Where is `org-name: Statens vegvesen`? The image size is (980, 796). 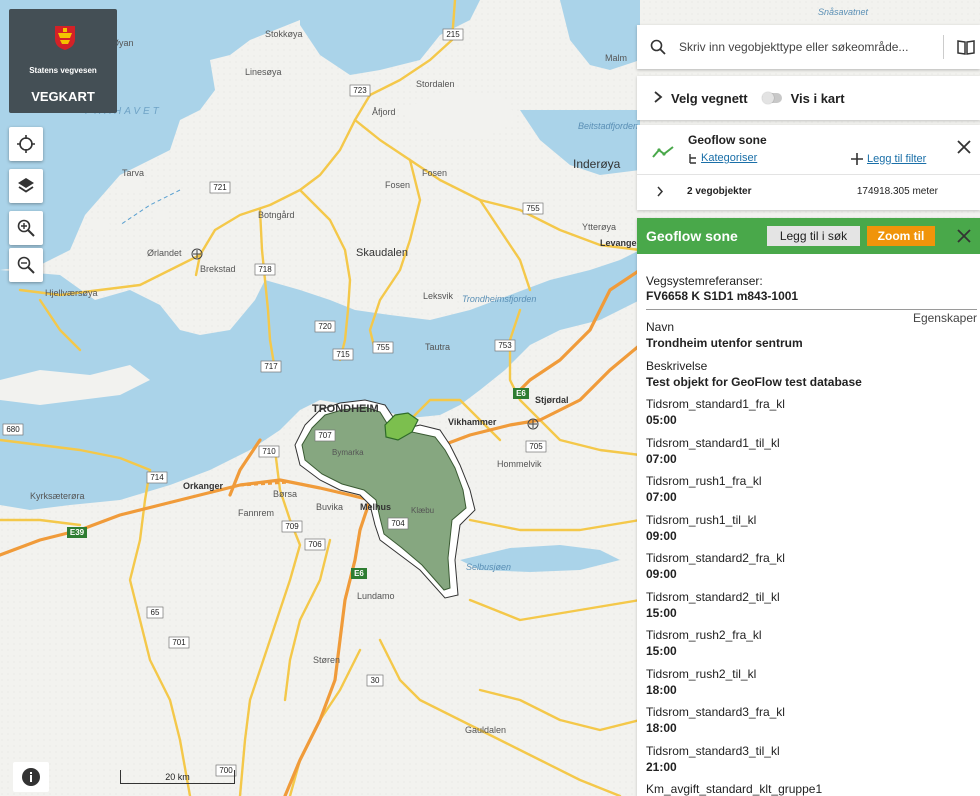 org-name: Statens vegvesen is located at coordinates (63, 70).